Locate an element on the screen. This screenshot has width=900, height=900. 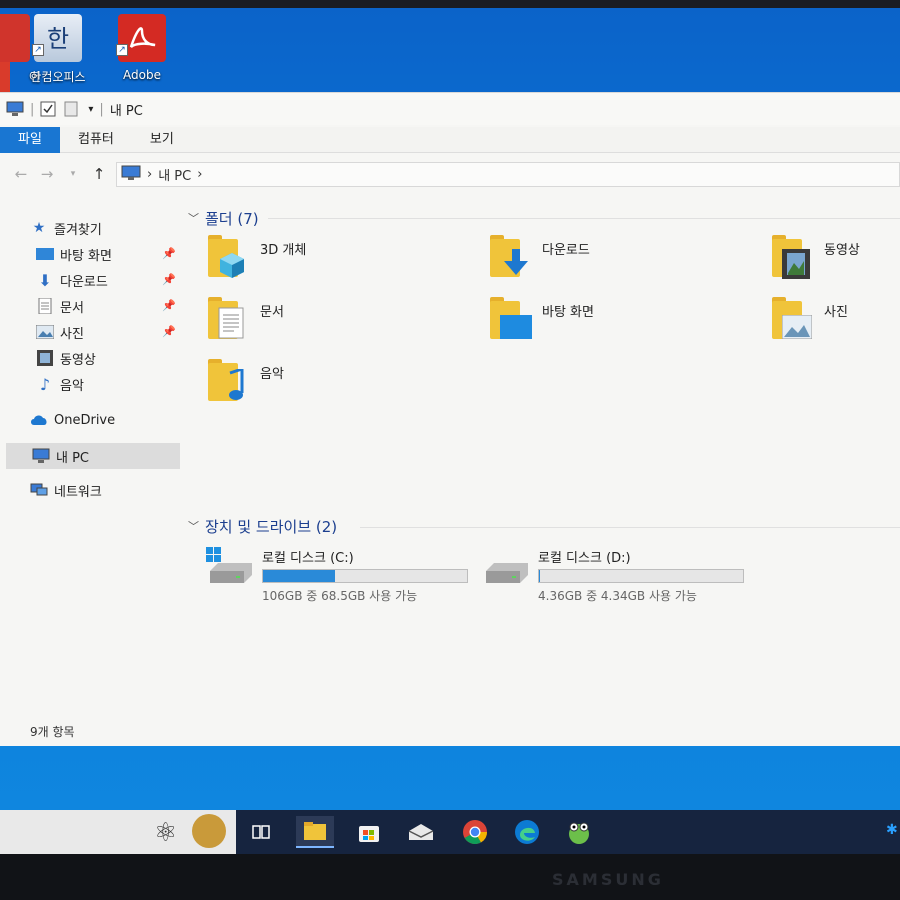
folder-pictures: 사진 is located at coordinates (809, 318).